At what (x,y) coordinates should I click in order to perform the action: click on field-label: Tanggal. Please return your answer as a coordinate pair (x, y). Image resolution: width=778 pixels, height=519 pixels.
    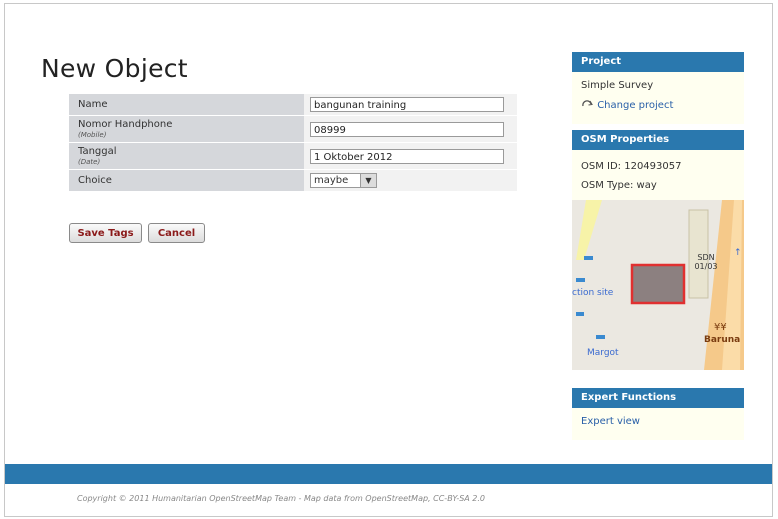
    Looking at the image, I should click on (97, 151).